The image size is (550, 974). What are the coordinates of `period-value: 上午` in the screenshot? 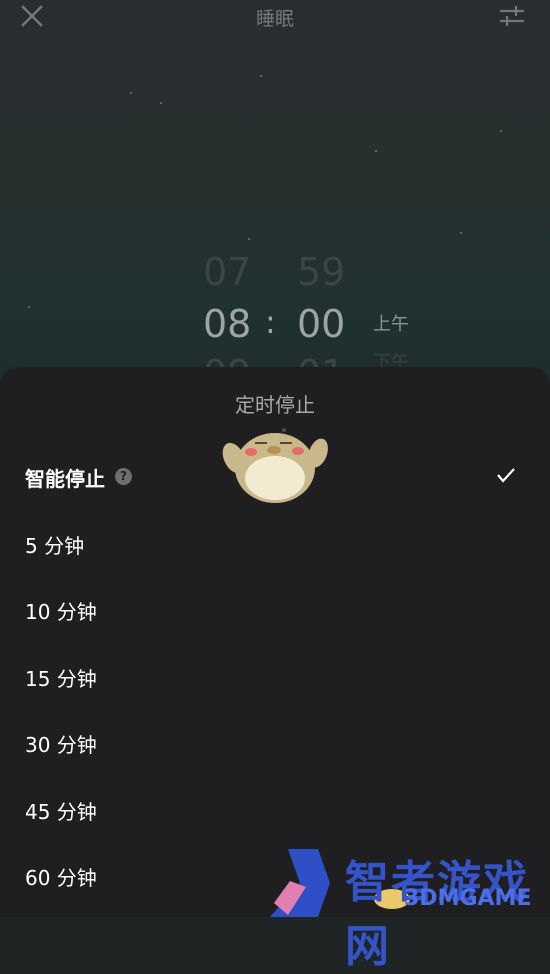 It's located at (391, 323).